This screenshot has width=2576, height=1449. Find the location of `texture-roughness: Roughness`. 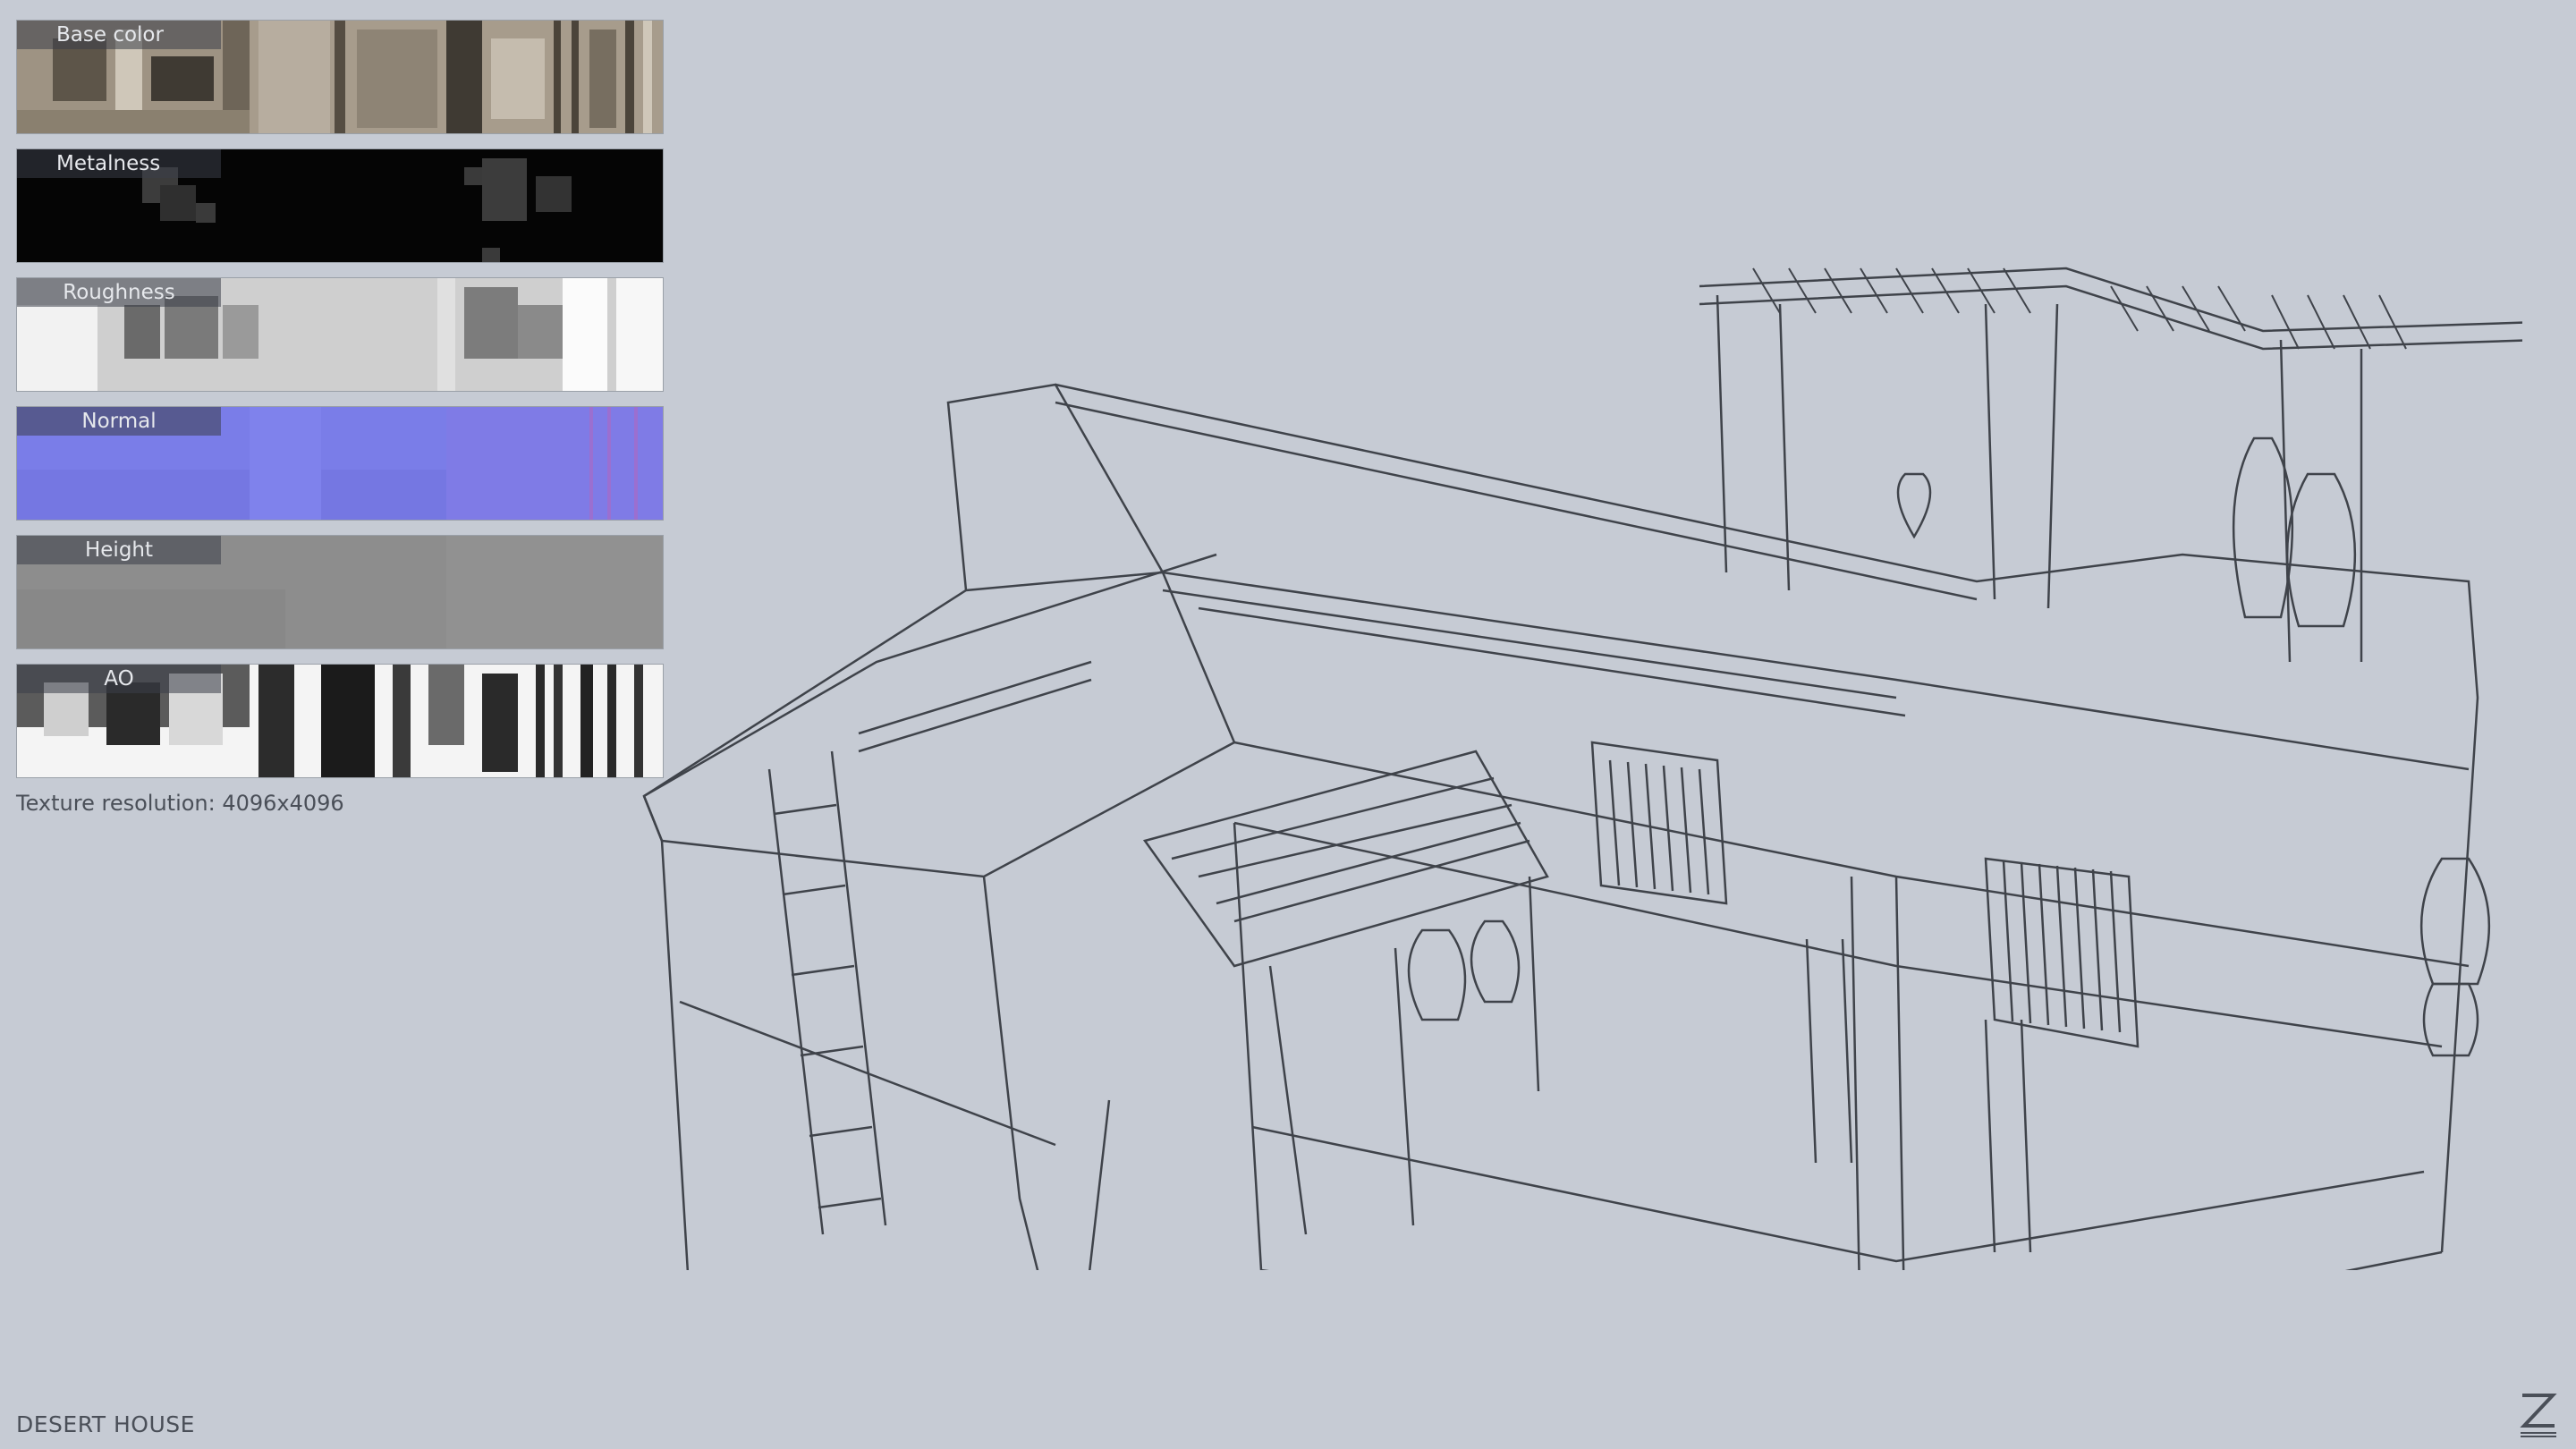

texture-roughness: Roughness is located at coordinates (340, 334).